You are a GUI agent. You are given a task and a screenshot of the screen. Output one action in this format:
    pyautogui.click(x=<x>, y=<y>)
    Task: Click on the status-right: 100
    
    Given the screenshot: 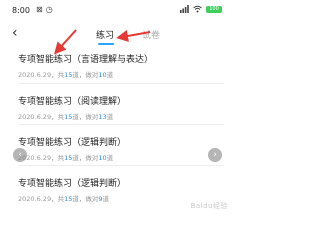 What is the action you would take?
    pyautogui.click(x=201, y=9)
    